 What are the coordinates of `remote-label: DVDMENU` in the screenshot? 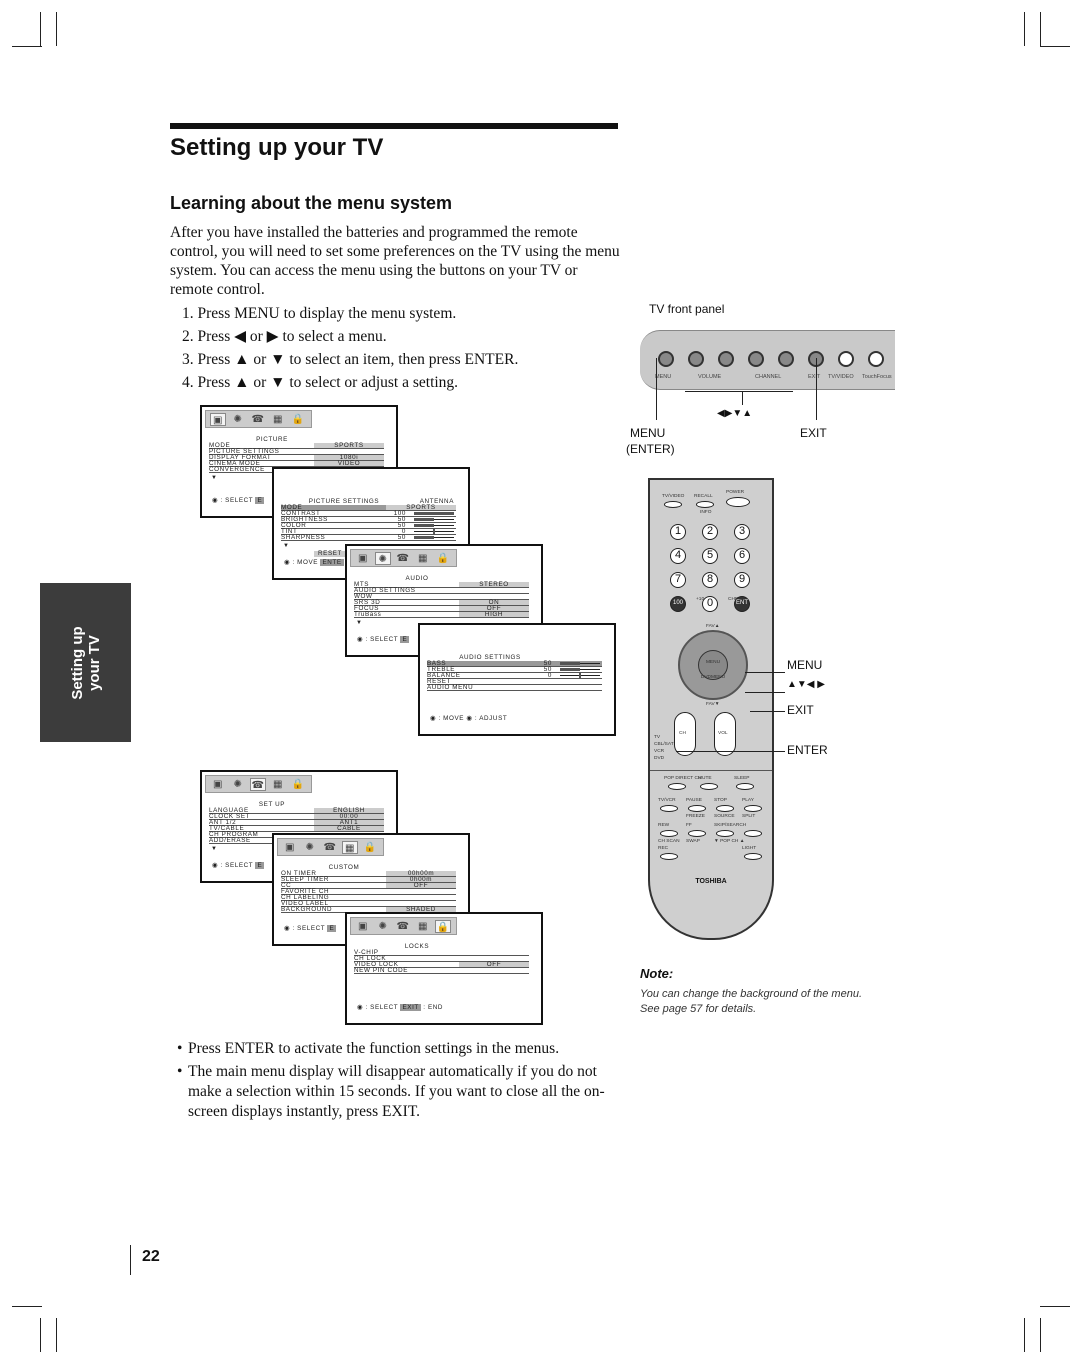 It's located at (713, 677).